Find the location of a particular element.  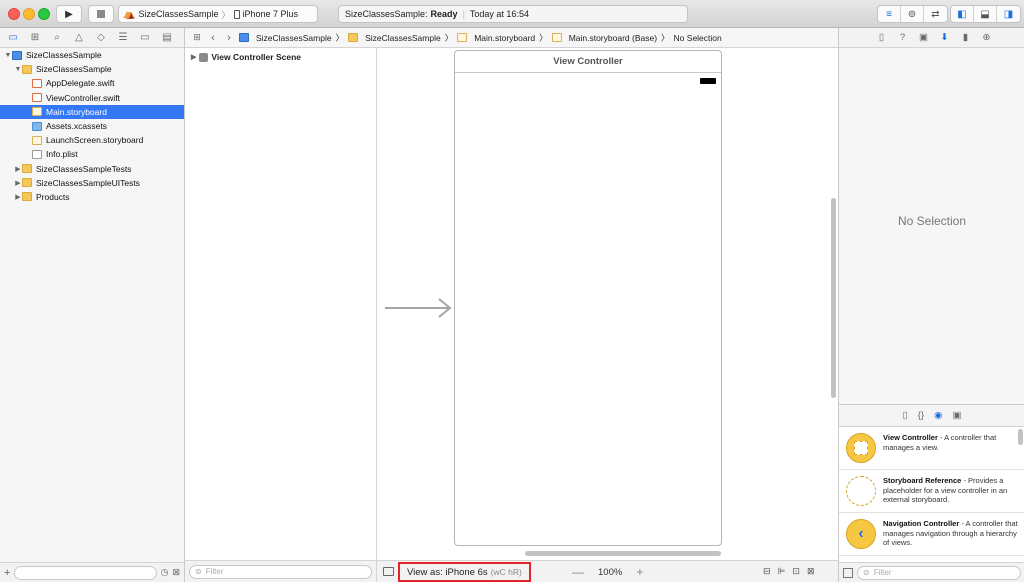

tree-row-tests: ▶ SizeClassesSampleTests is located at coordinates (92, 169).